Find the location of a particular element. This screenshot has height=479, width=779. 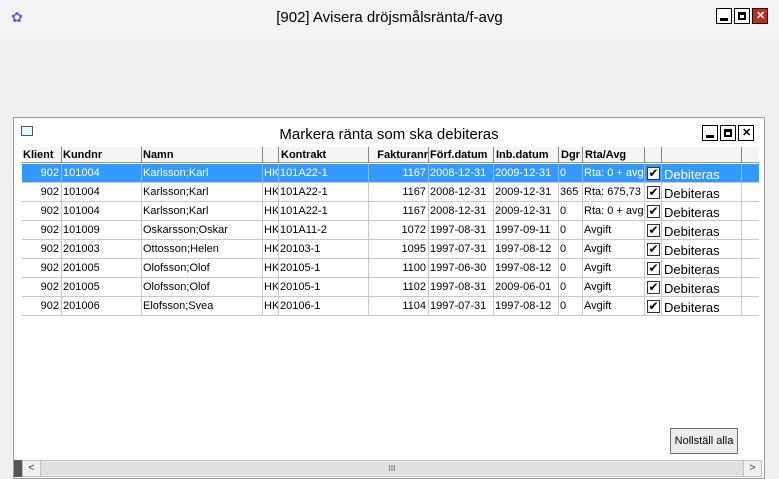

cell-forf-datum: 1997-07-31 is located at coordinates (461, 249).